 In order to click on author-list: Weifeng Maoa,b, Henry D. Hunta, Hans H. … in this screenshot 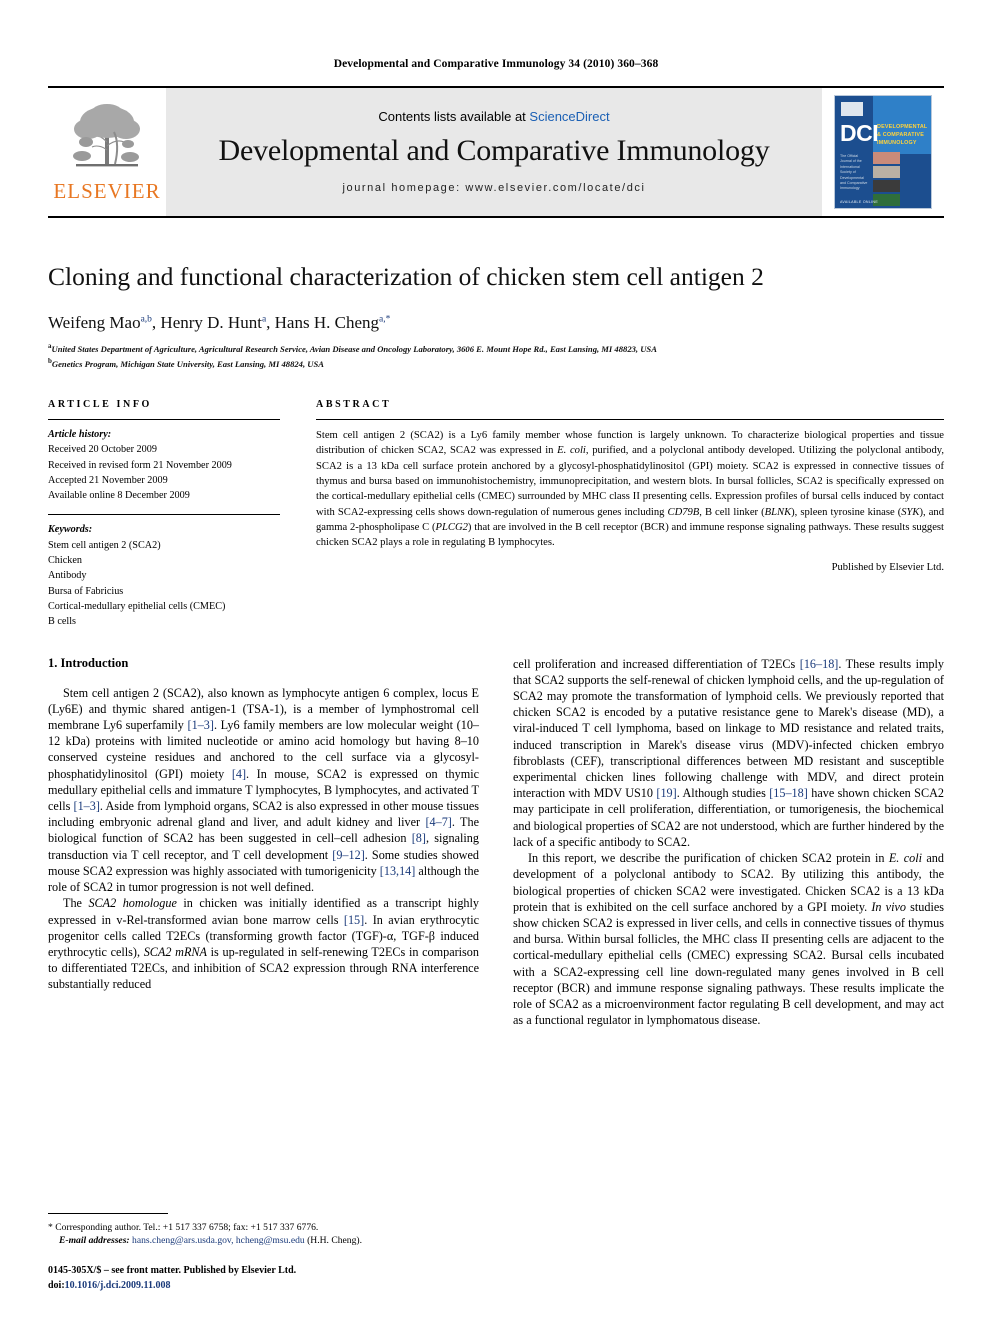, I will do `click(219, 322)`.